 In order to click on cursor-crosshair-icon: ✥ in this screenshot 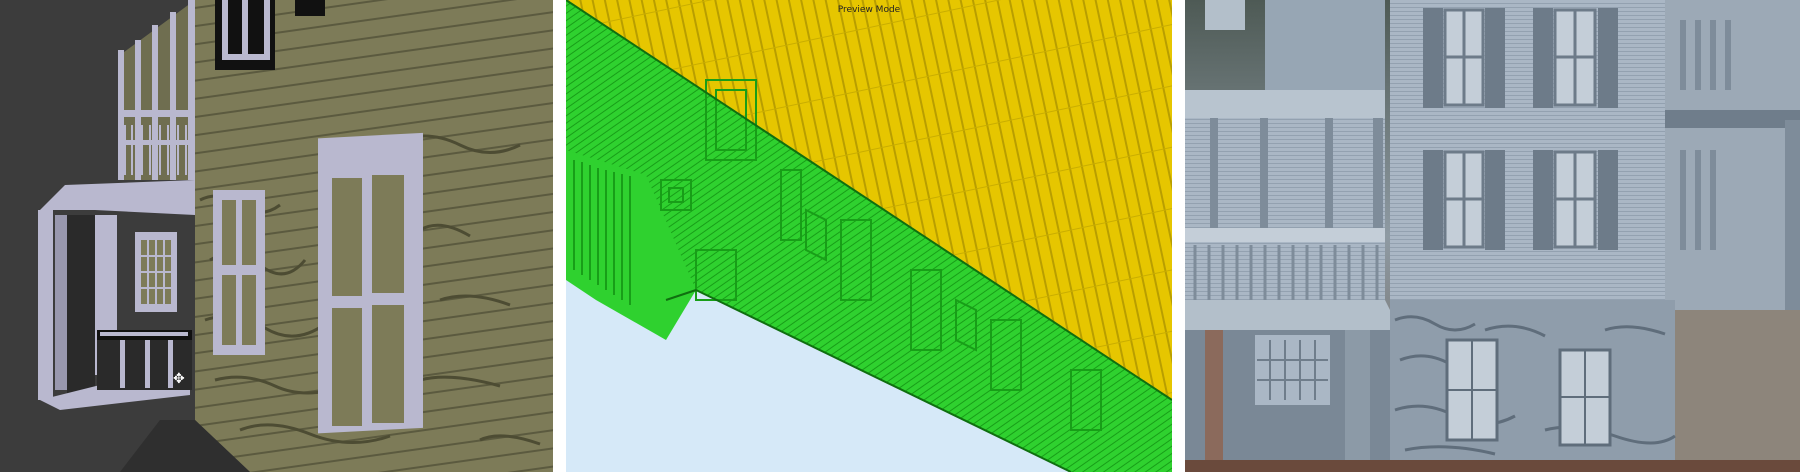, I will do `click(179, 379)`.